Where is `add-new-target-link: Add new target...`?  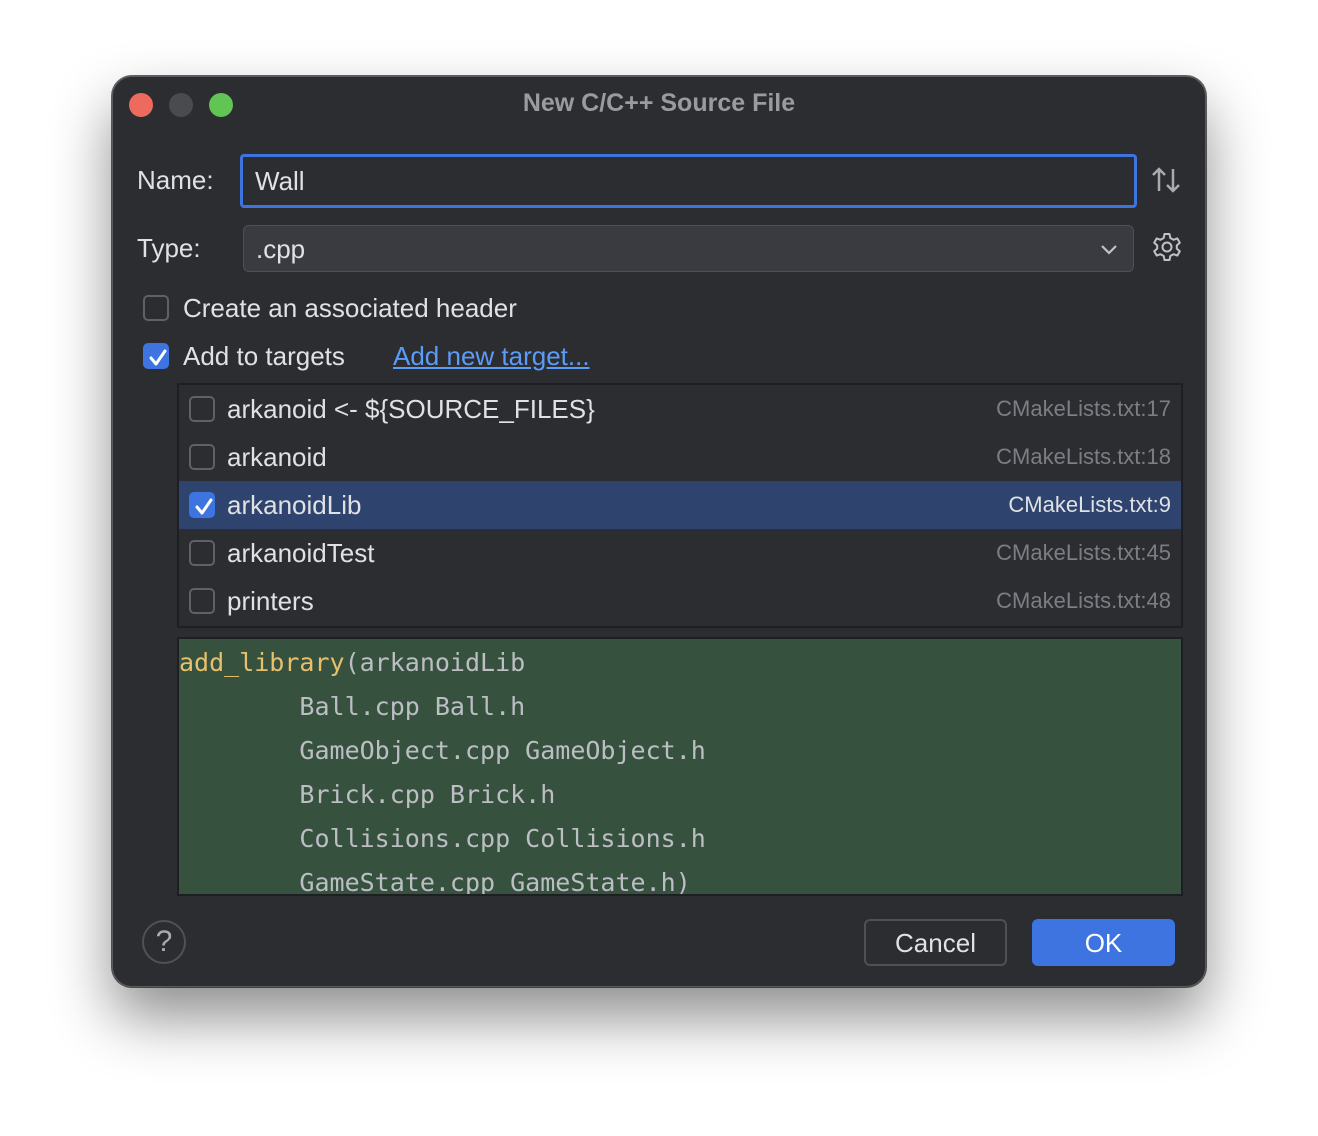 add-new-target-link: Add new target... is located at coordinates (491, 356).